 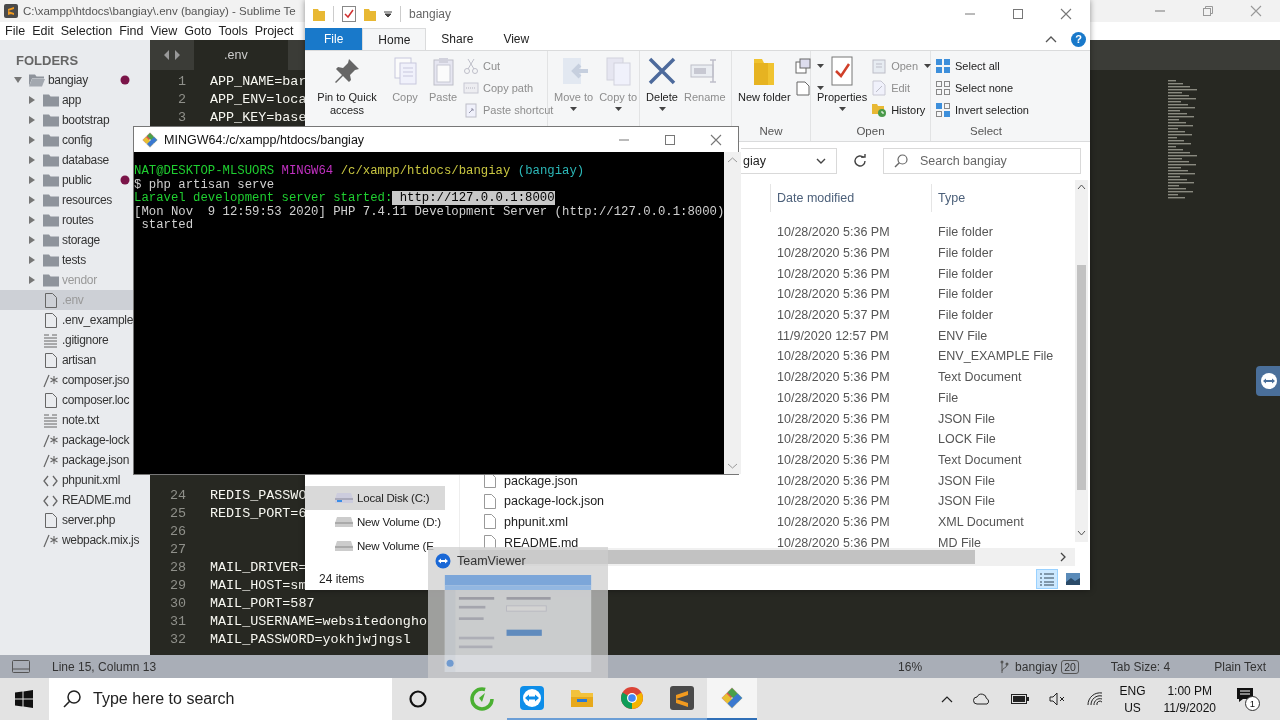 What do you see at coordinates (43, 31) in the screenshot?
I see `menu-item: Edit` at bounding box center [43, 31].